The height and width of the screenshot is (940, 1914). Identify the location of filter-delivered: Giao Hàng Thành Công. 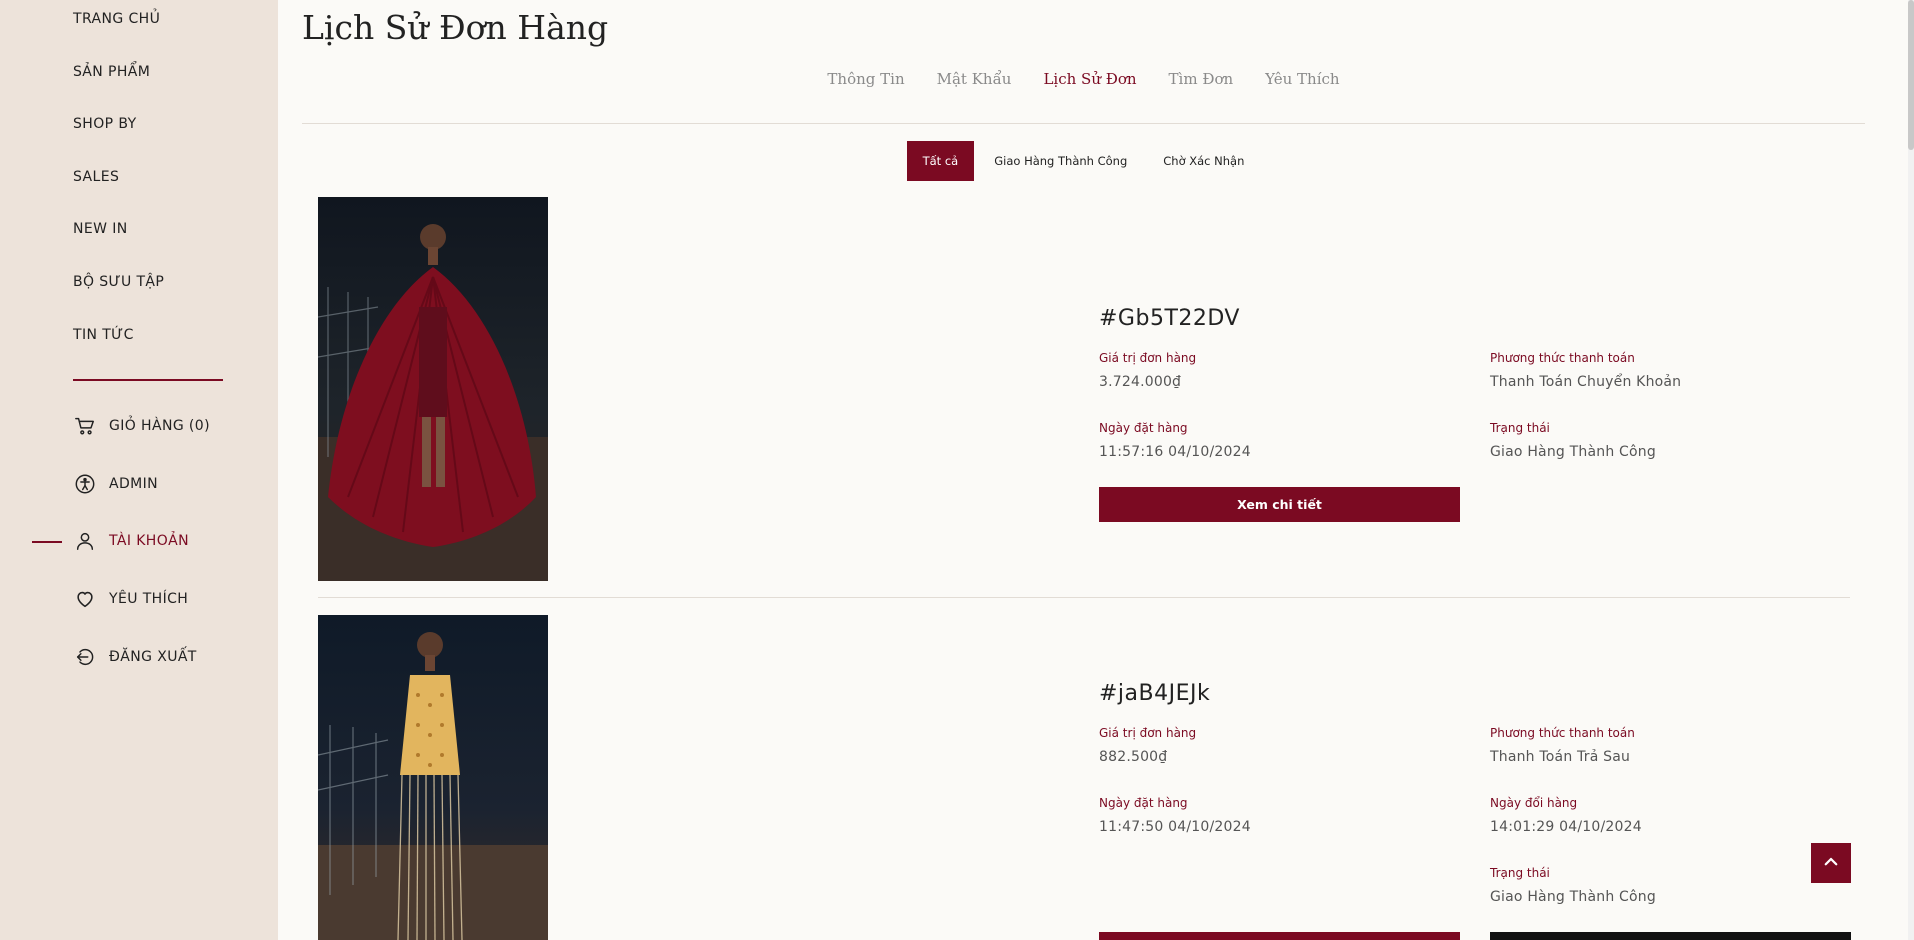
(1060, 161).